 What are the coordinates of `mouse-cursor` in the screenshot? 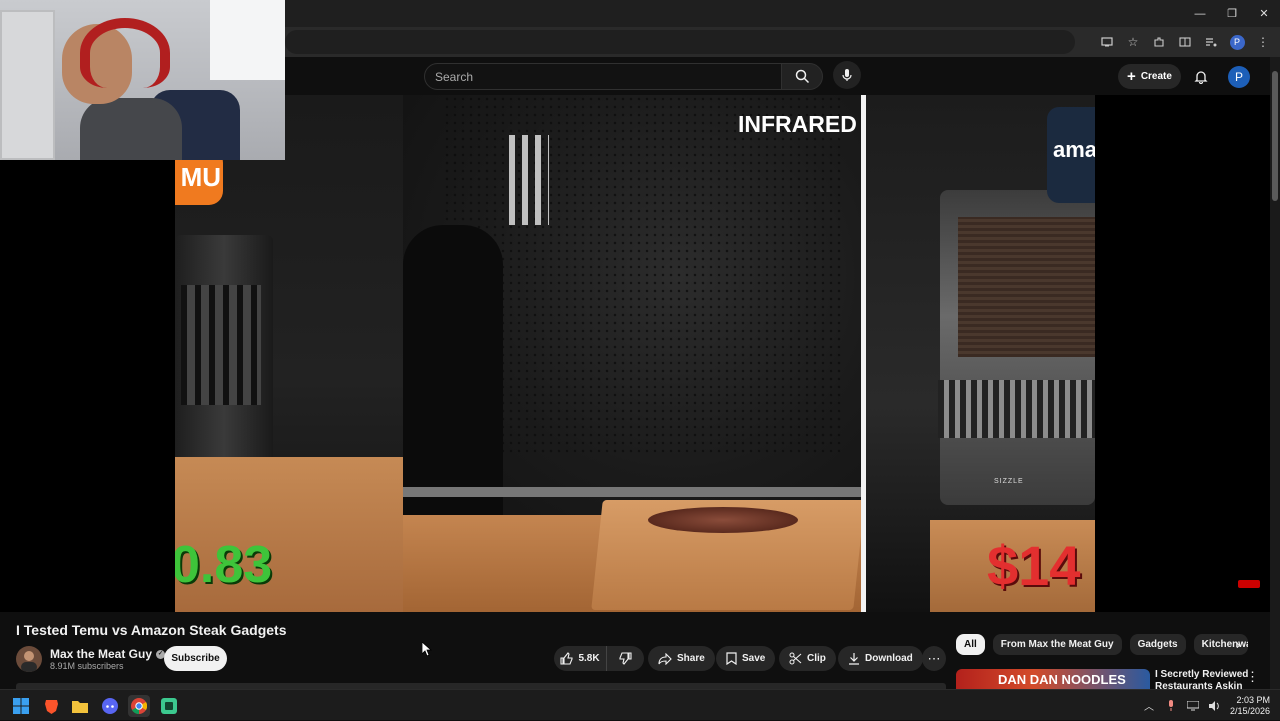 It's located at (427, 649).